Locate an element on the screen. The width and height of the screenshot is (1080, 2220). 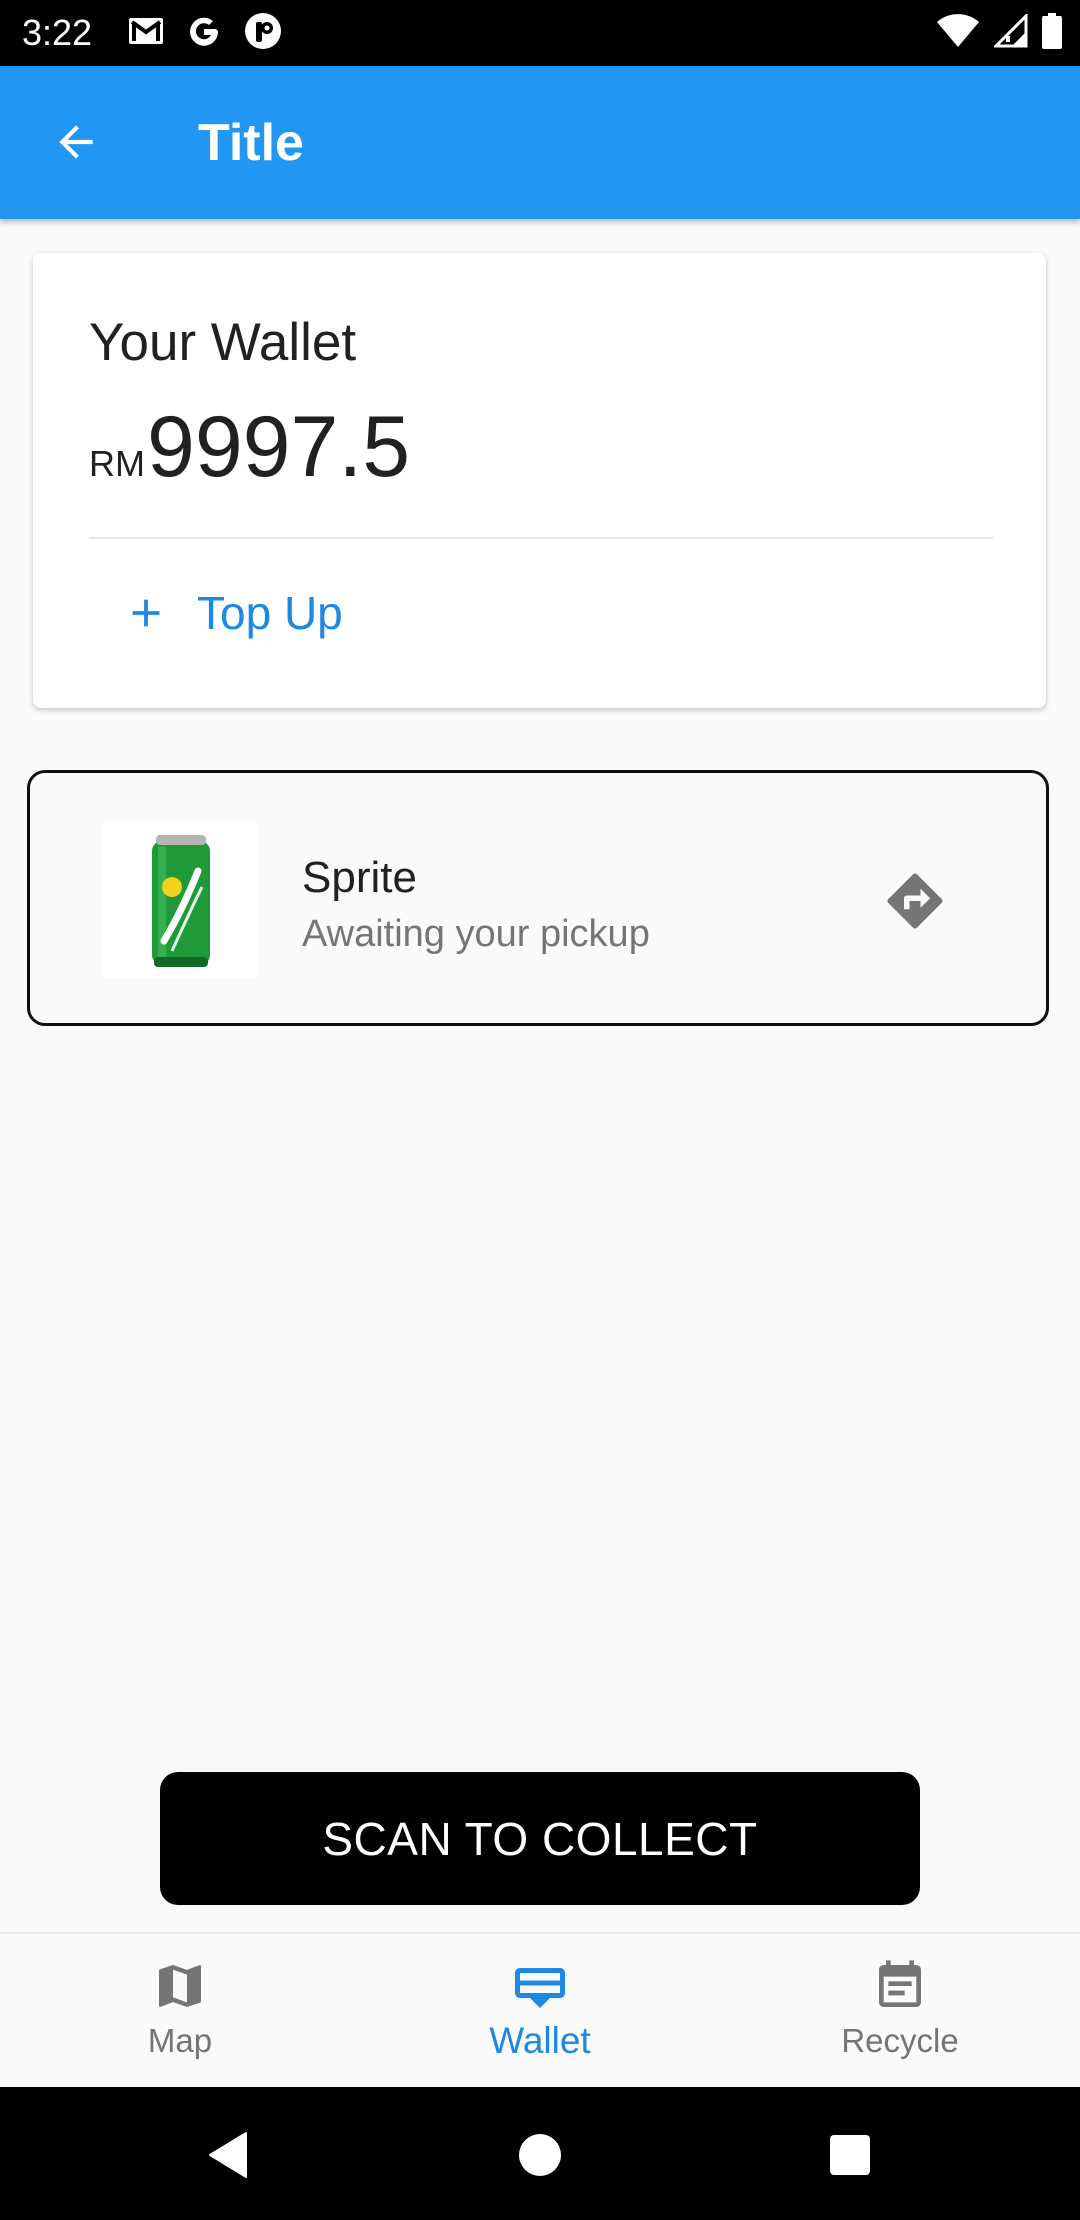
nav-label-wallet: Wallet is located at coordinates (540, 2040).